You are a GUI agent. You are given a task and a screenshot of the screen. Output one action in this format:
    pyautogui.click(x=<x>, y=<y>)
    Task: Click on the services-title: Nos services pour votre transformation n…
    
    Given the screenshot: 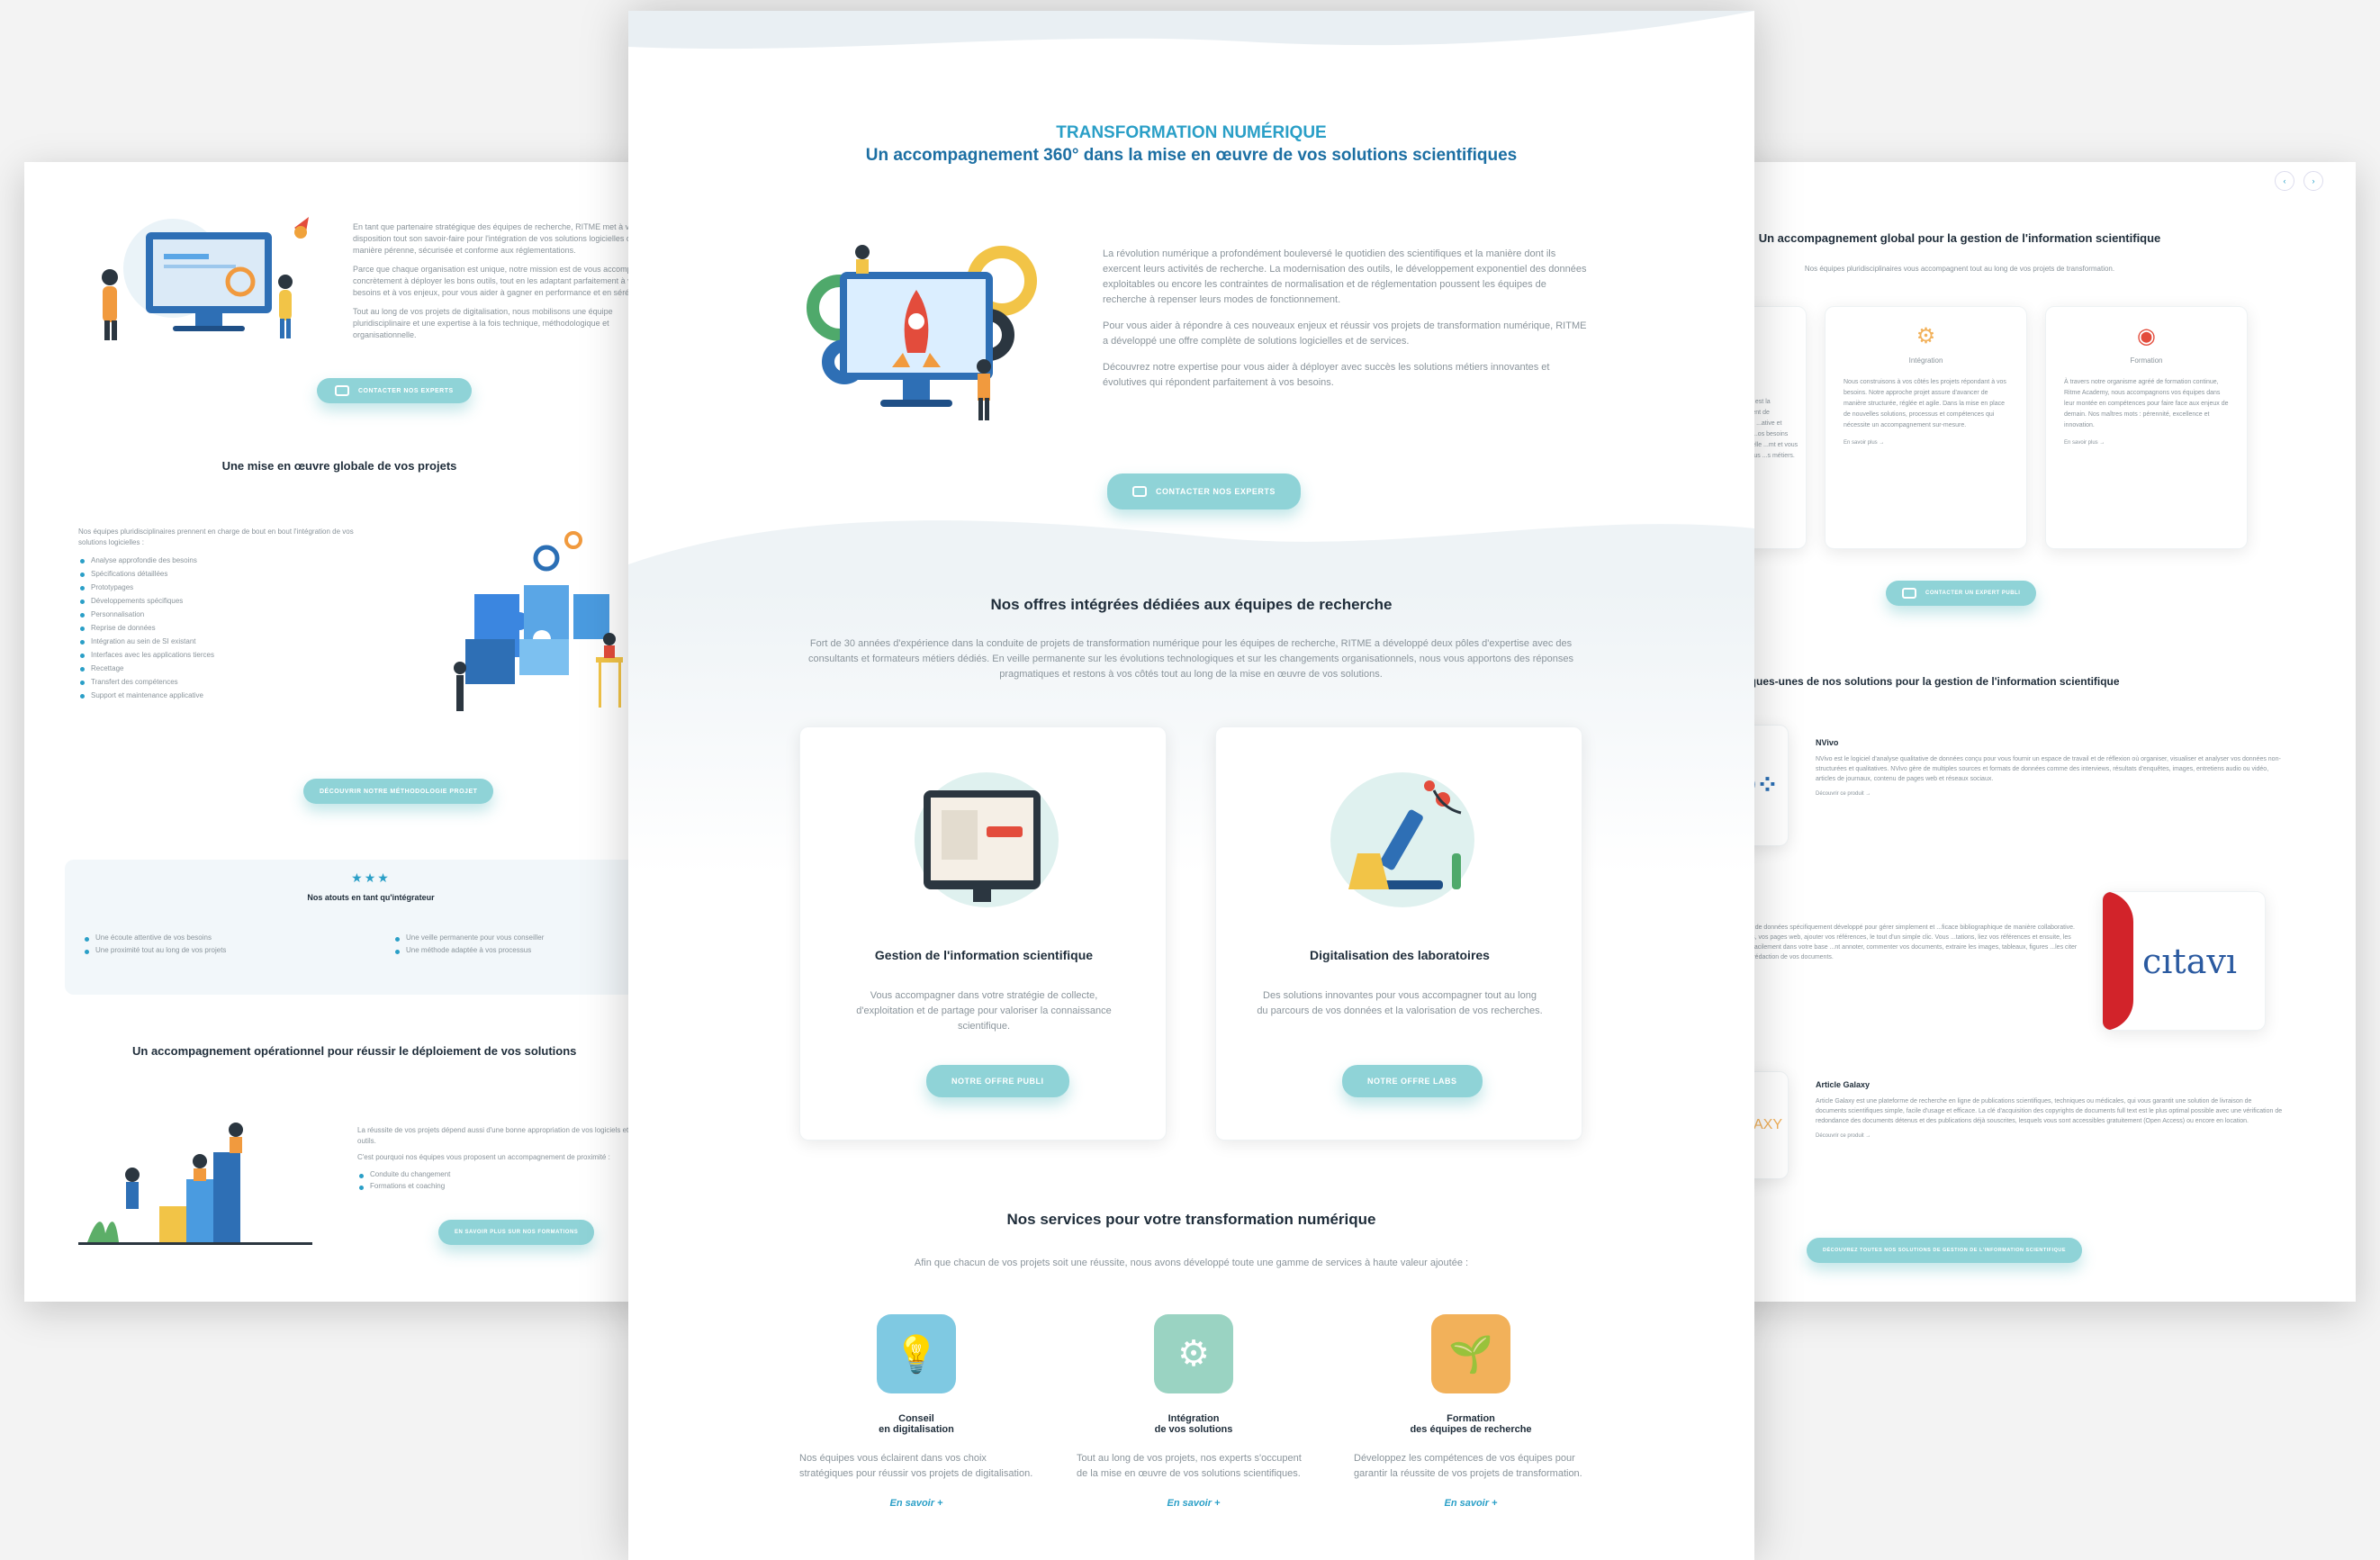 What is the action you would take?
    pyautogui.click(x=1191, y=1219)
    